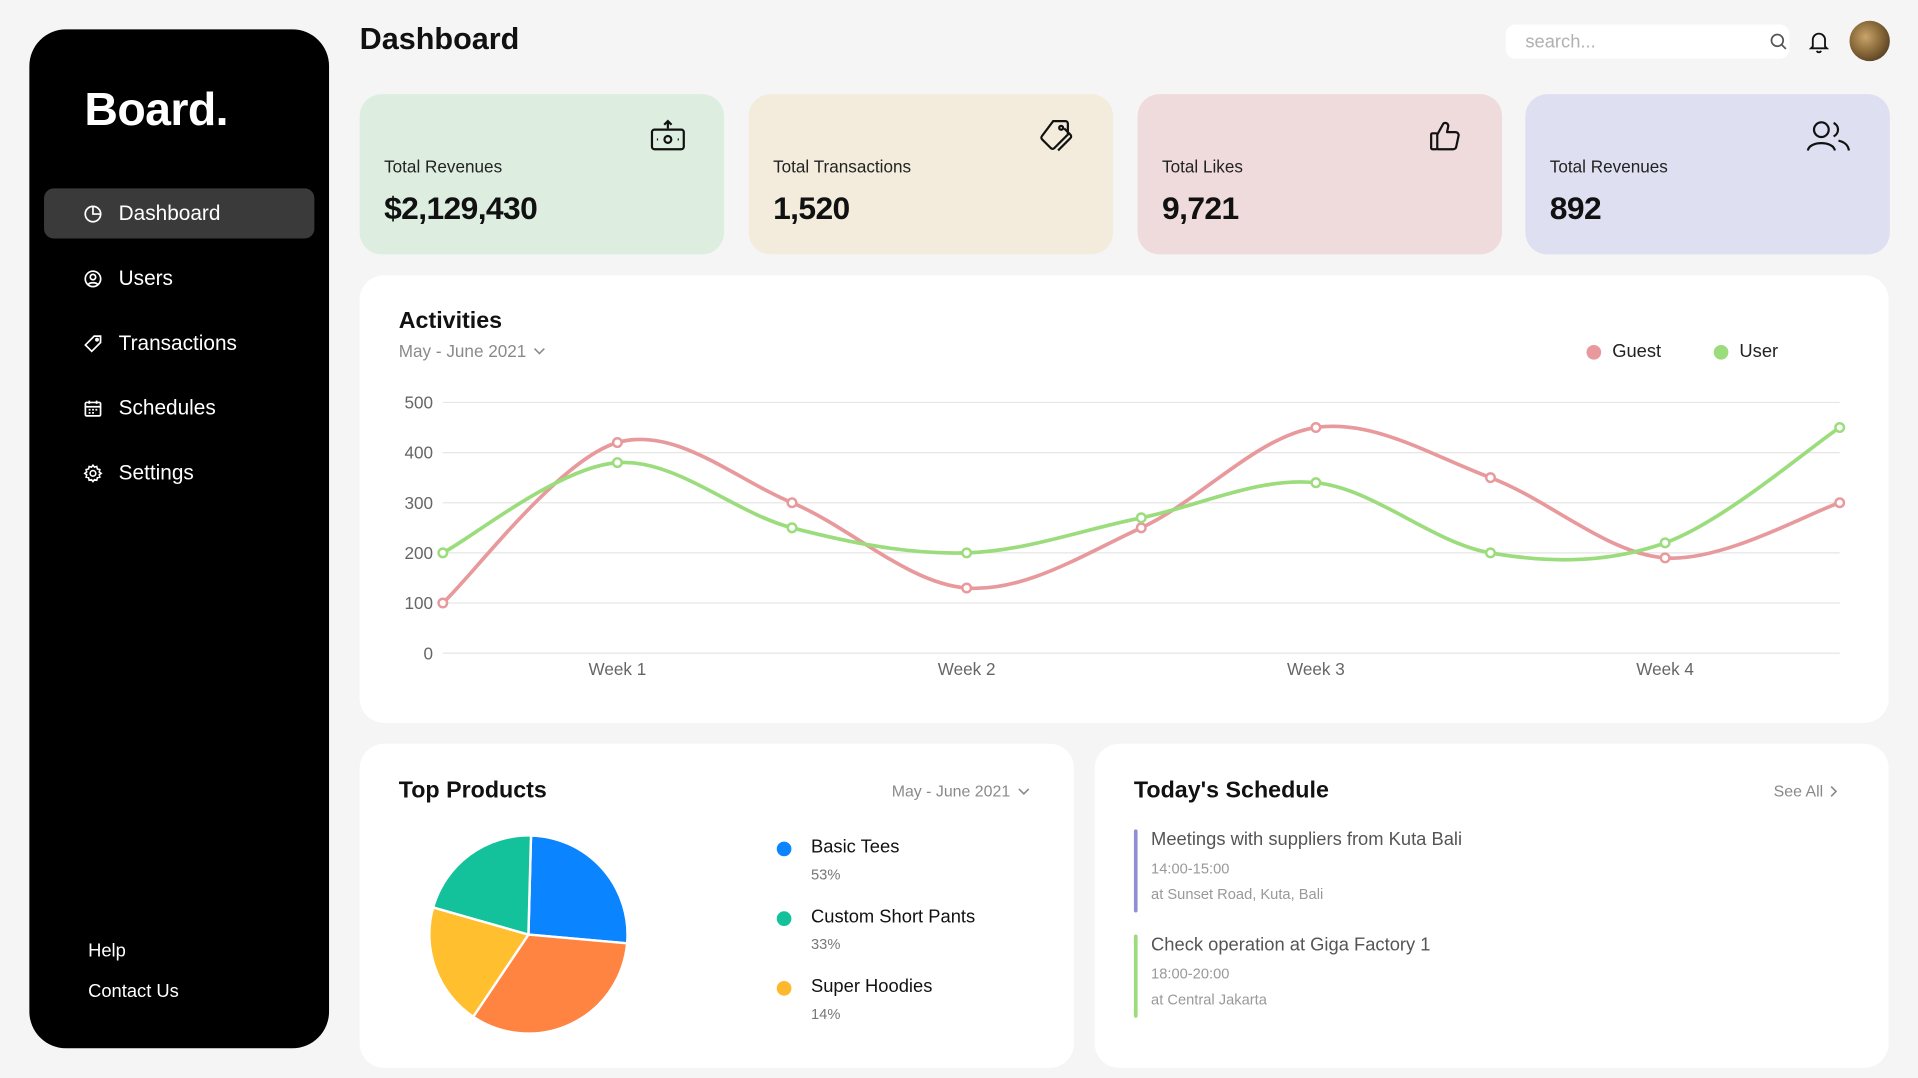  What do you see at coordinates (825, 944) in the screenshot?
I see `product-percent: 33%` at bounding box center [825, 944].